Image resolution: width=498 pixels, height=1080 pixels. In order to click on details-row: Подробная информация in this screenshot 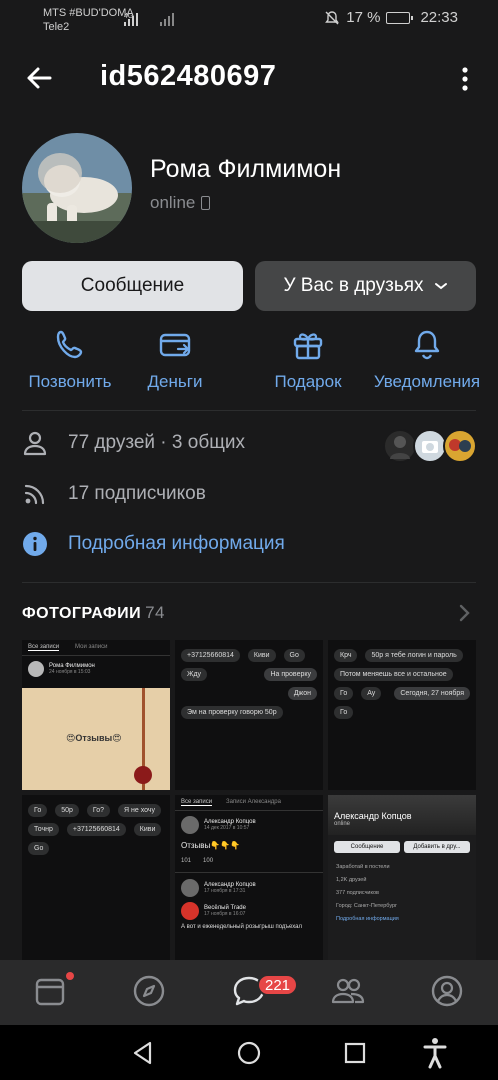, I will do `click(153, 544)`.